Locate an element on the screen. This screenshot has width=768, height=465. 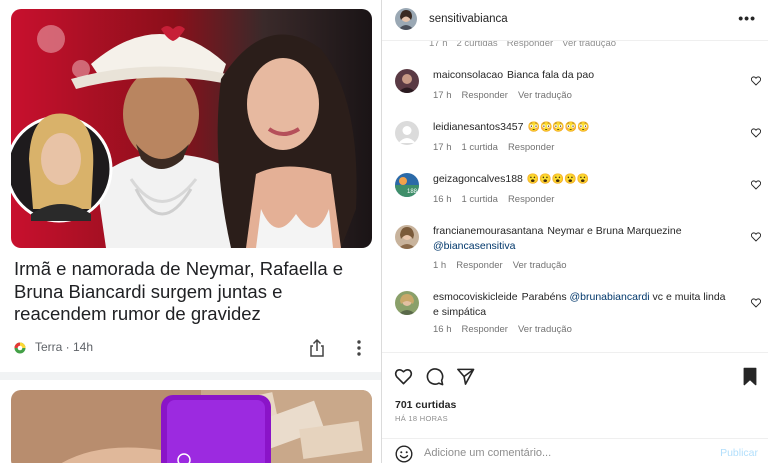
avatar is located at coordinates (406, 19).